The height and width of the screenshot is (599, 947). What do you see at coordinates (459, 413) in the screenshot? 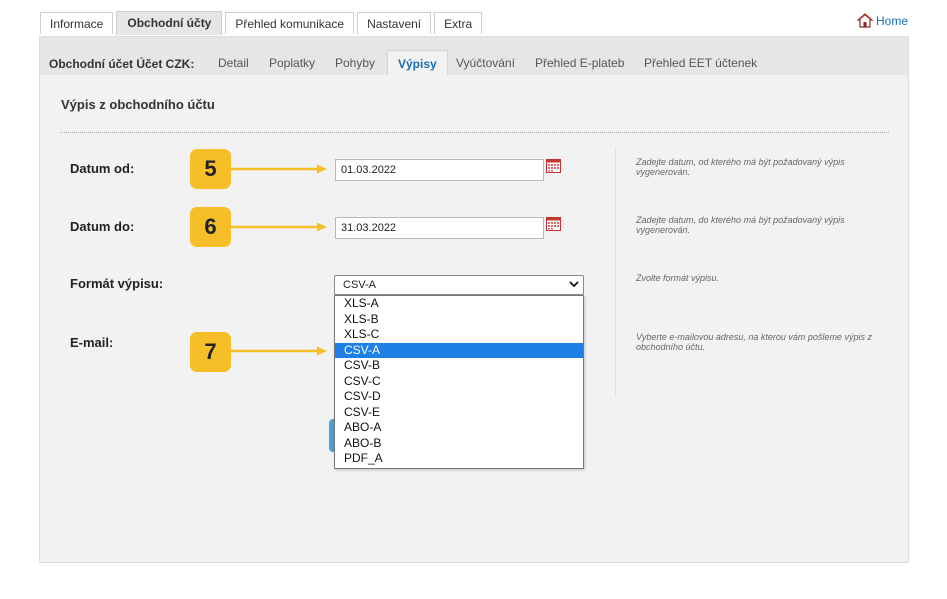
I see `format-option: CSV-E` at bounding box center [459, 413].